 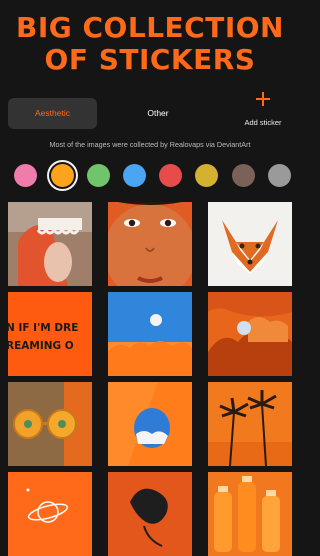 I want to click on add-sticker-label: Add sticker, so click(x=263, y=122).